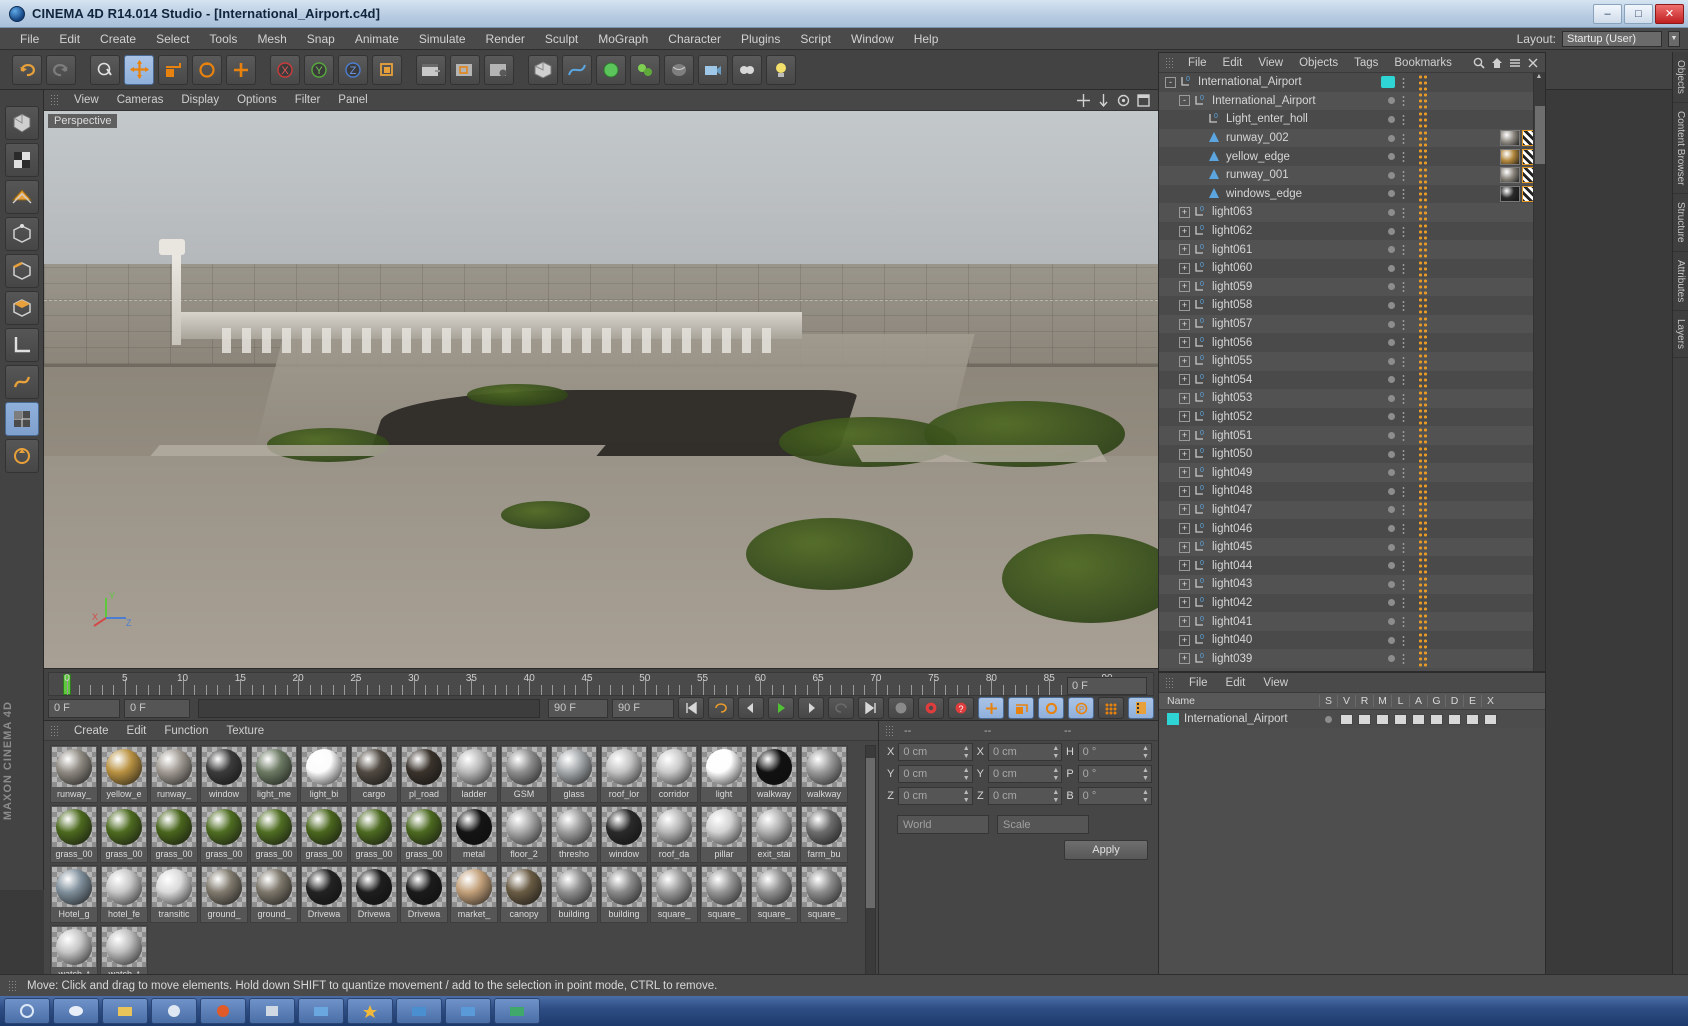 The width and height of the screenshot is (1688, 1026). Describe the element at coordinates (74, 894) in the screenshot. I see `material-cell: Hotel_g` at that location.